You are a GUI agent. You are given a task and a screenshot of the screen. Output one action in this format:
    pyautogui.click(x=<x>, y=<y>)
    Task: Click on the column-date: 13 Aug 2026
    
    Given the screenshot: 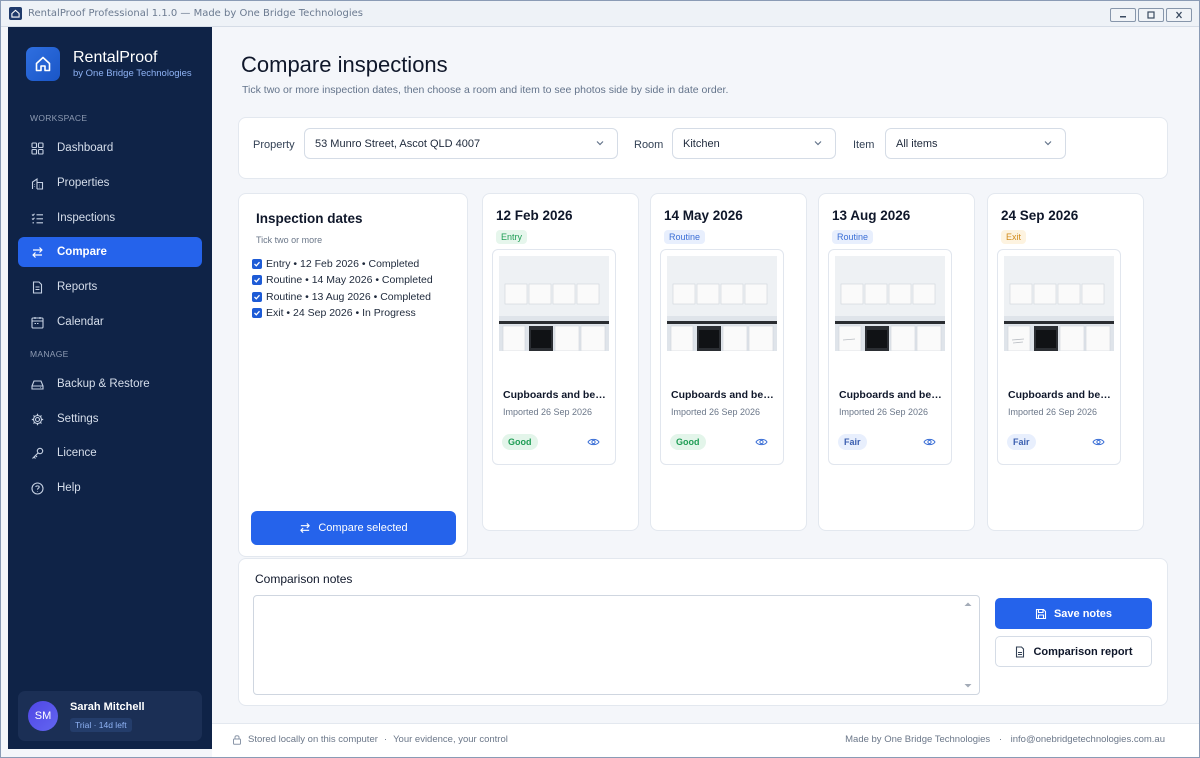 What is the action you would take?
    pyautogui.click(x=871, y=215)
    